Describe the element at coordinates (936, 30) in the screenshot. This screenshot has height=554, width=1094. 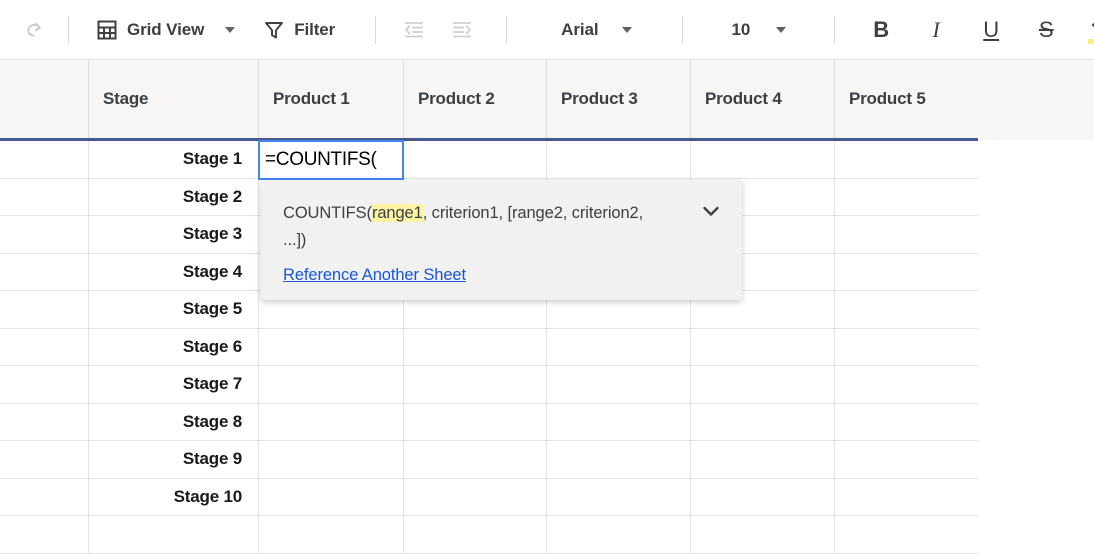
I see `italic-button: I` at that location.